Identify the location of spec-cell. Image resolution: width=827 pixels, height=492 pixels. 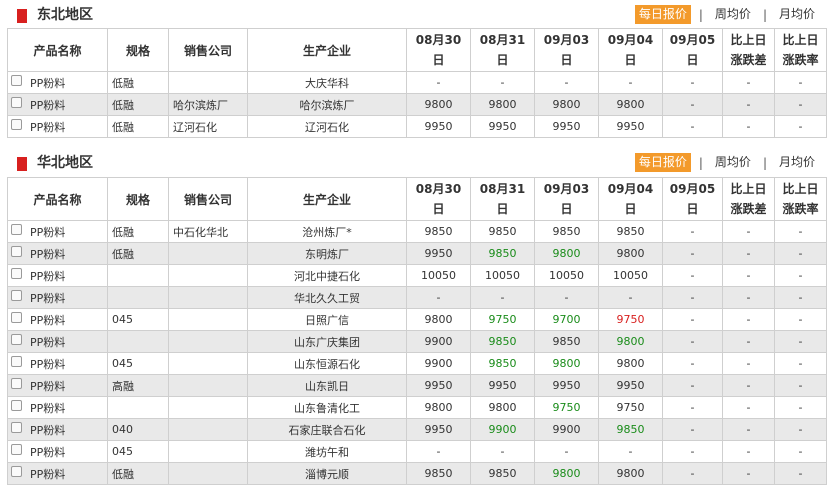
(138, 275).